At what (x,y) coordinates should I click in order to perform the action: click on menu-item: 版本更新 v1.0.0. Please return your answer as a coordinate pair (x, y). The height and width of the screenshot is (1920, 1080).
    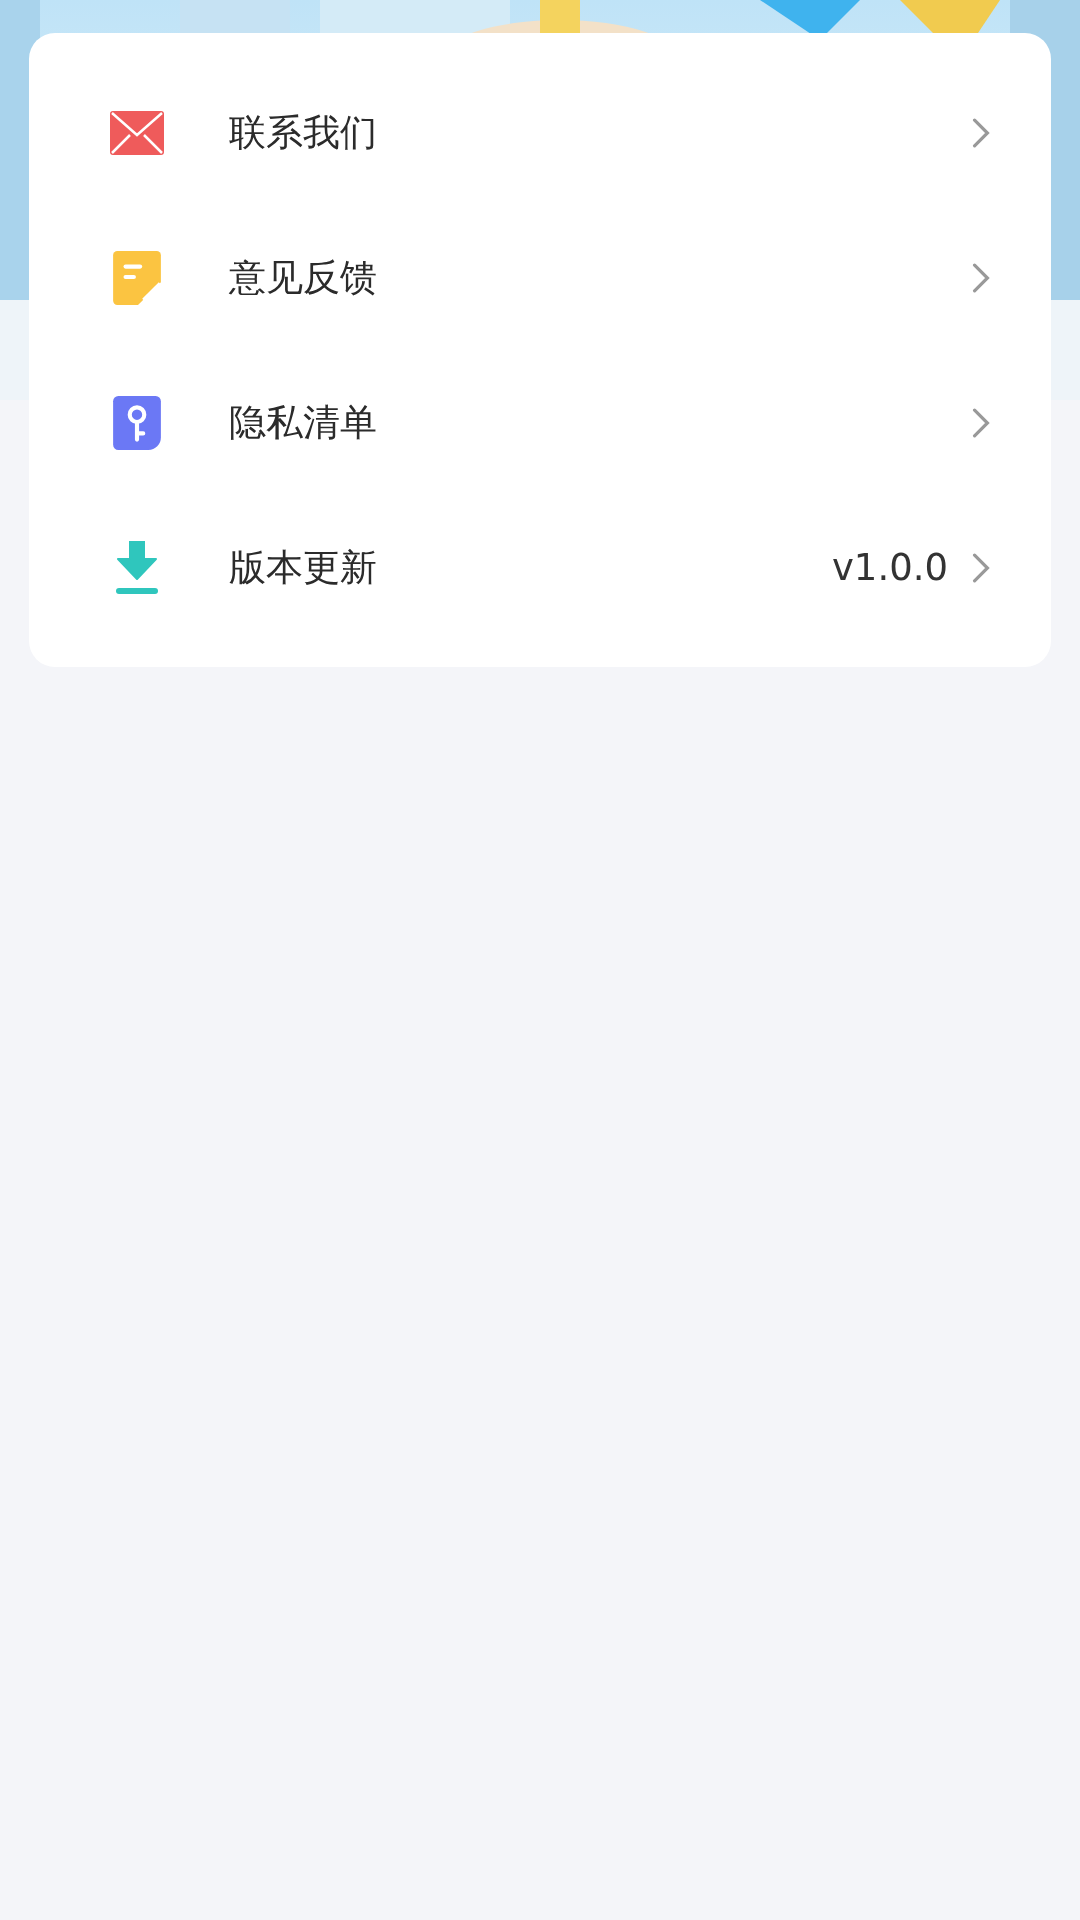
    Looking at the image, I should click on (540, 567).